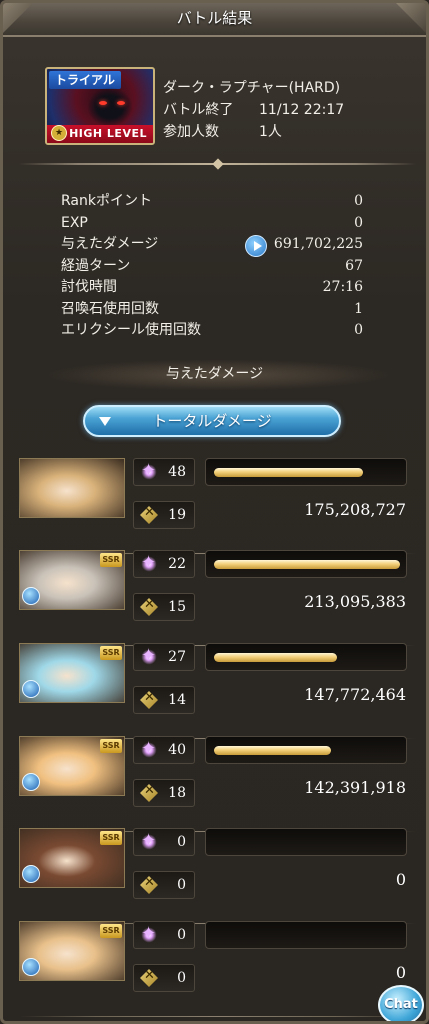 The width and height of the screenshot is (429, 1024). Describe the element at coordinates (110, 107) in the screenshot. I see `boss-silhouette` at that location.